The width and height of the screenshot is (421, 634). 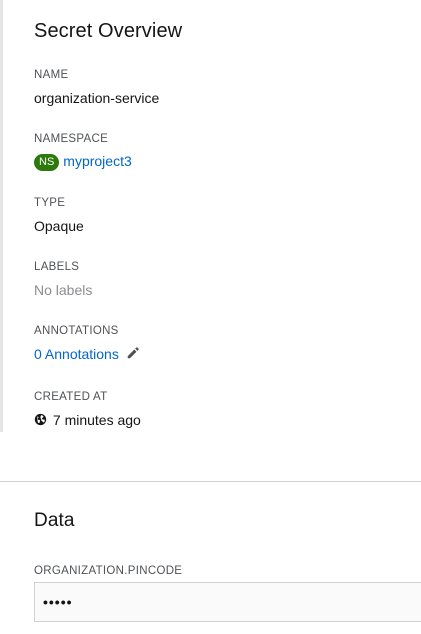 What do you see at coordinates (227, 87) in the screenshot?
I see `name-field: NAME organization-service` at bounding box center [227, 87].